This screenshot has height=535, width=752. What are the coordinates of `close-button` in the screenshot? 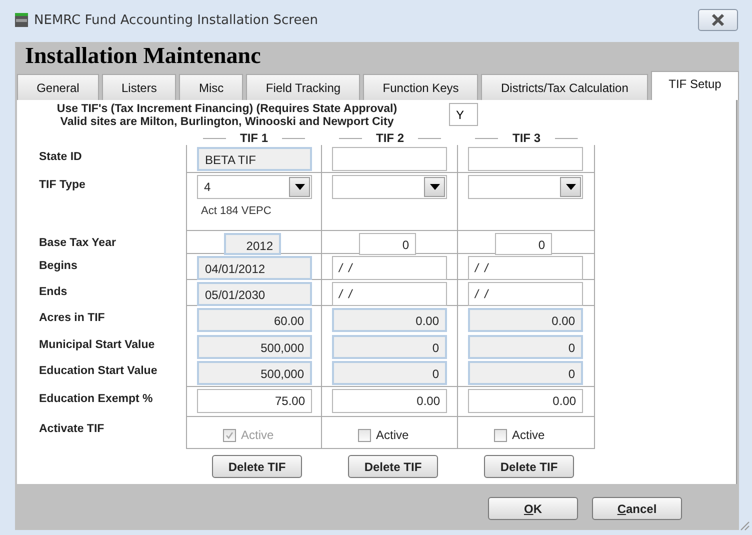 It's located at (718, 20).